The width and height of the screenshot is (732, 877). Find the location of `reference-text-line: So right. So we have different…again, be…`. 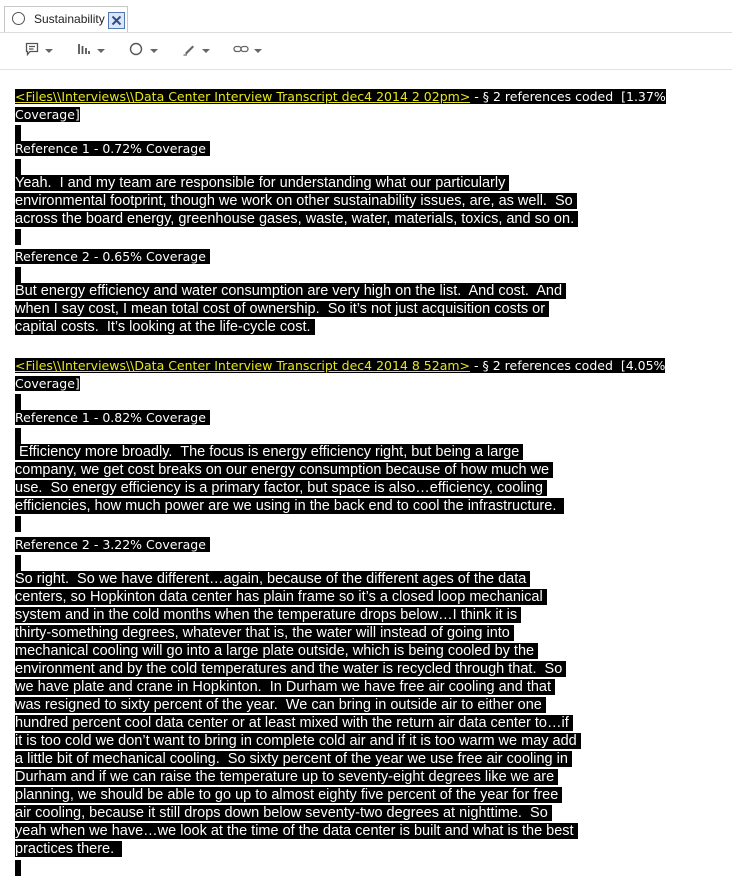

reference-text-line: So right. So we have different…again, be… is located at coordinates (273, 579).